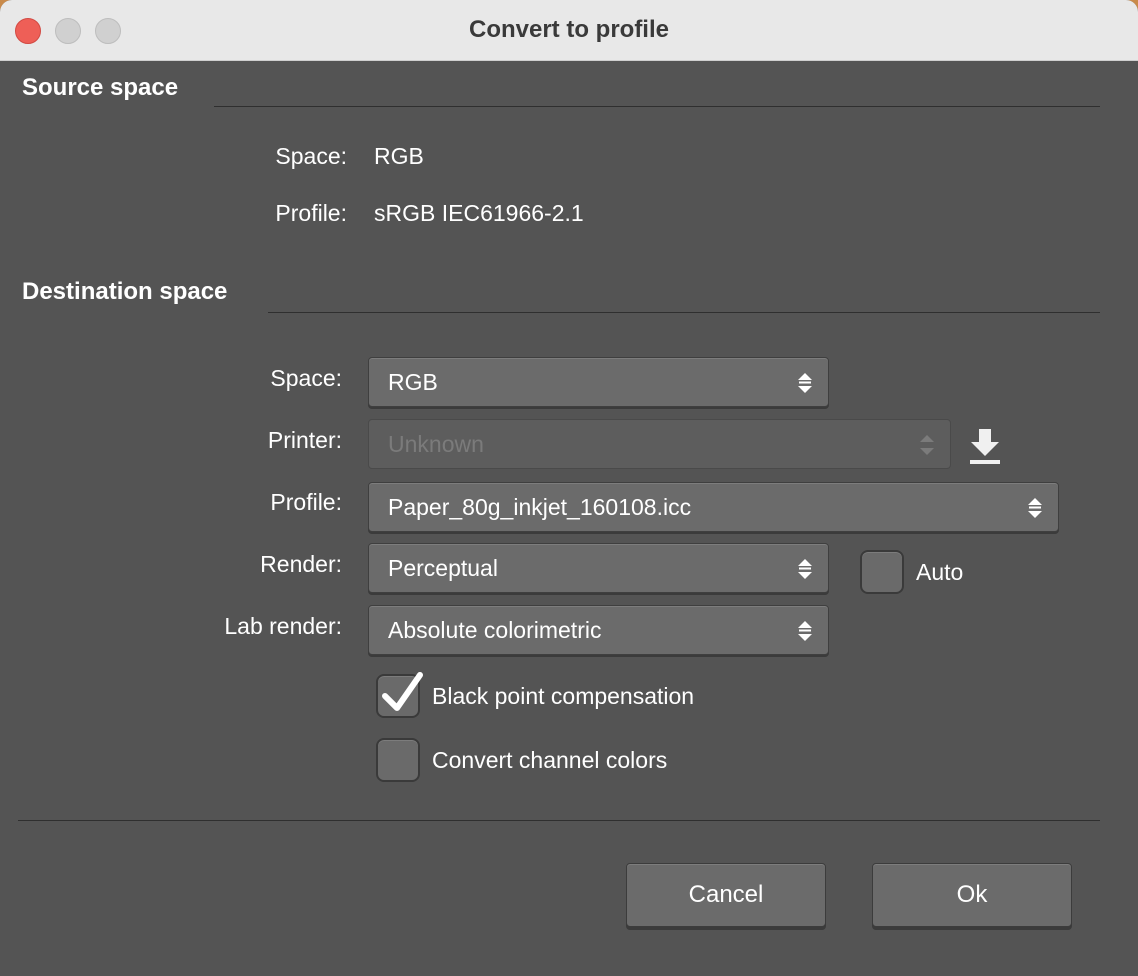  What do you see at coordinates (306, 502) in the screenshot?
I see `dest-profile-label: Profile:` at bounding box center [306, 502].